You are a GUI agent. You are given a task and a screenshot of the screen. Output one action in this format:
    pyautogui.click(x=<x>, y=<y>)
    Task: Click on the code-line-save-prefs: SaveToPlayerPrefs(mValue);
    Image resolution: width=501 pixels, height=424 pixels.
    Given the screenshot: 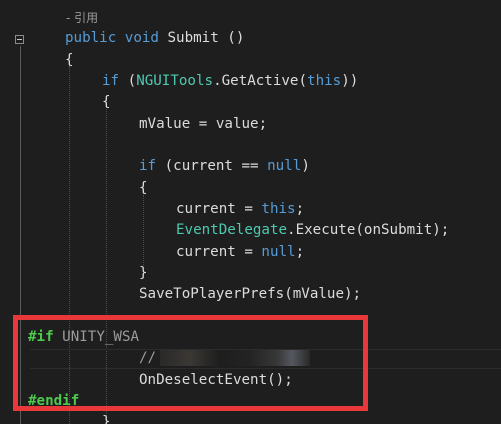 What is the action you would take?
    pyautogui.click(x=250, y=294)
    